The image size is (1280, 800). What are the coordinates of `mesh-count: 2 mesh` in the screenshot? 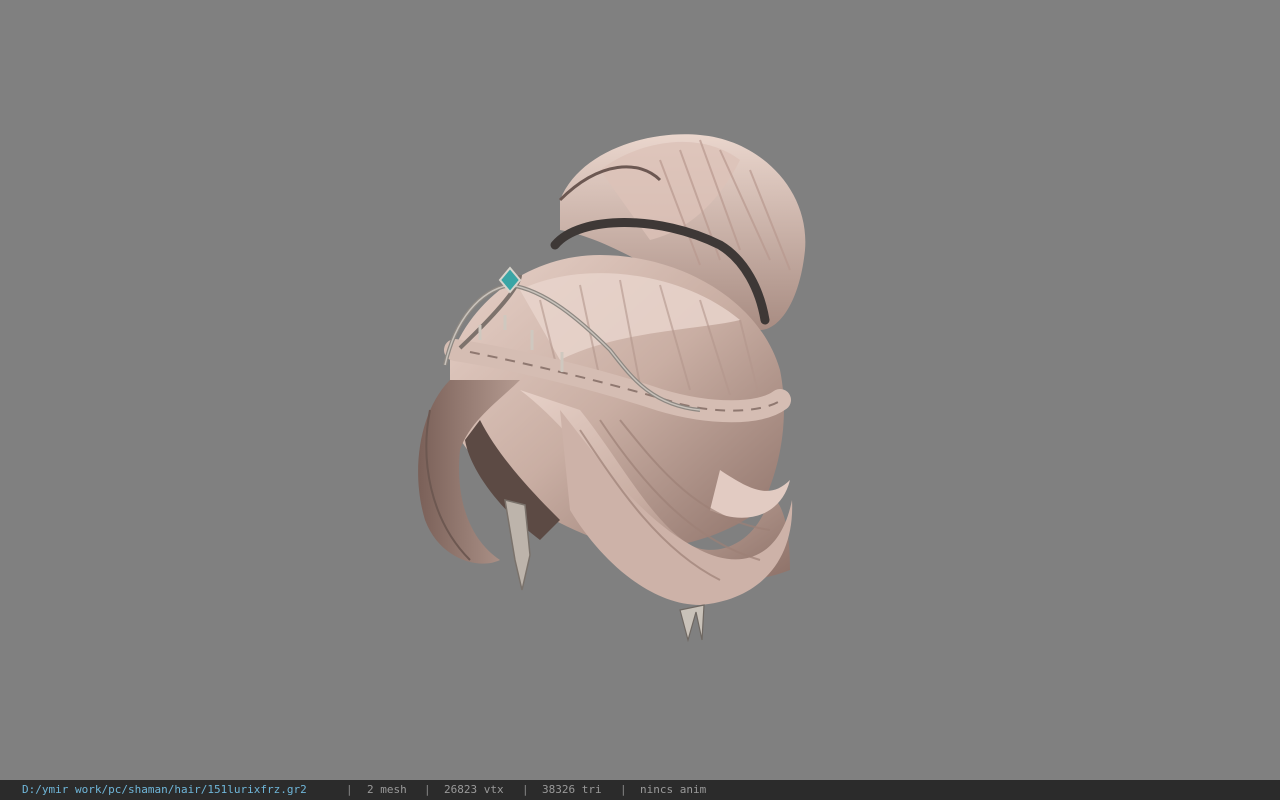 It's located at (387, 789).